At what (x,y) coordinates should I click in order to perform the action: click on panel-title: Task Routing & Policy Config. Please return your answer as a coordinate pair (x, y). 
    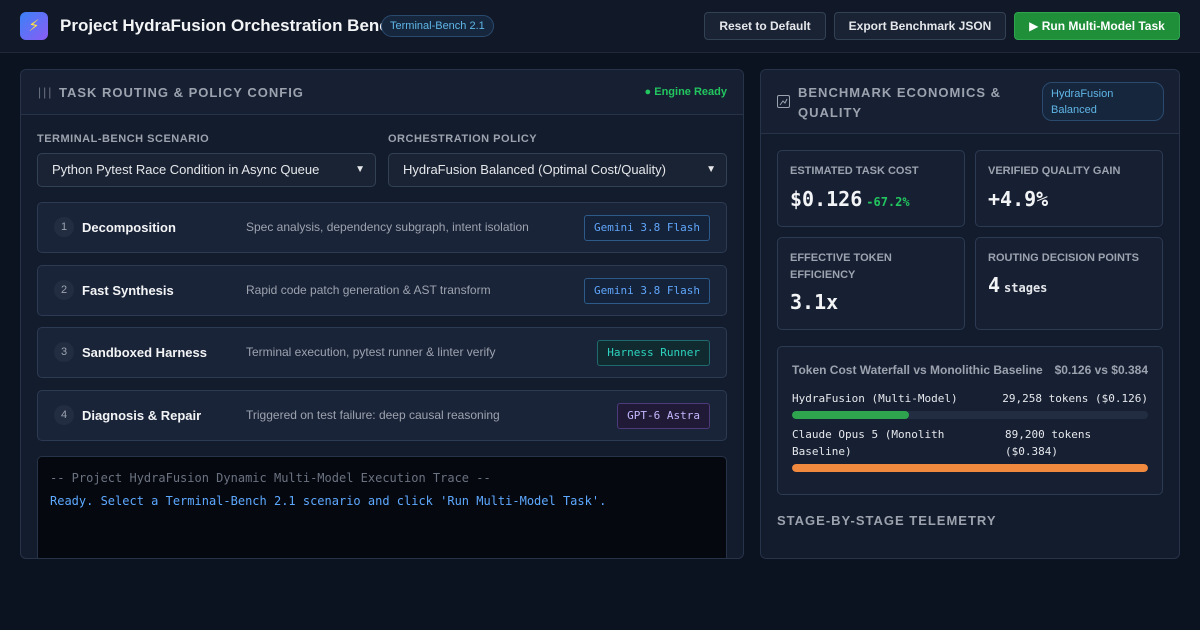
    Looking at the image, I should click on (181, 92).